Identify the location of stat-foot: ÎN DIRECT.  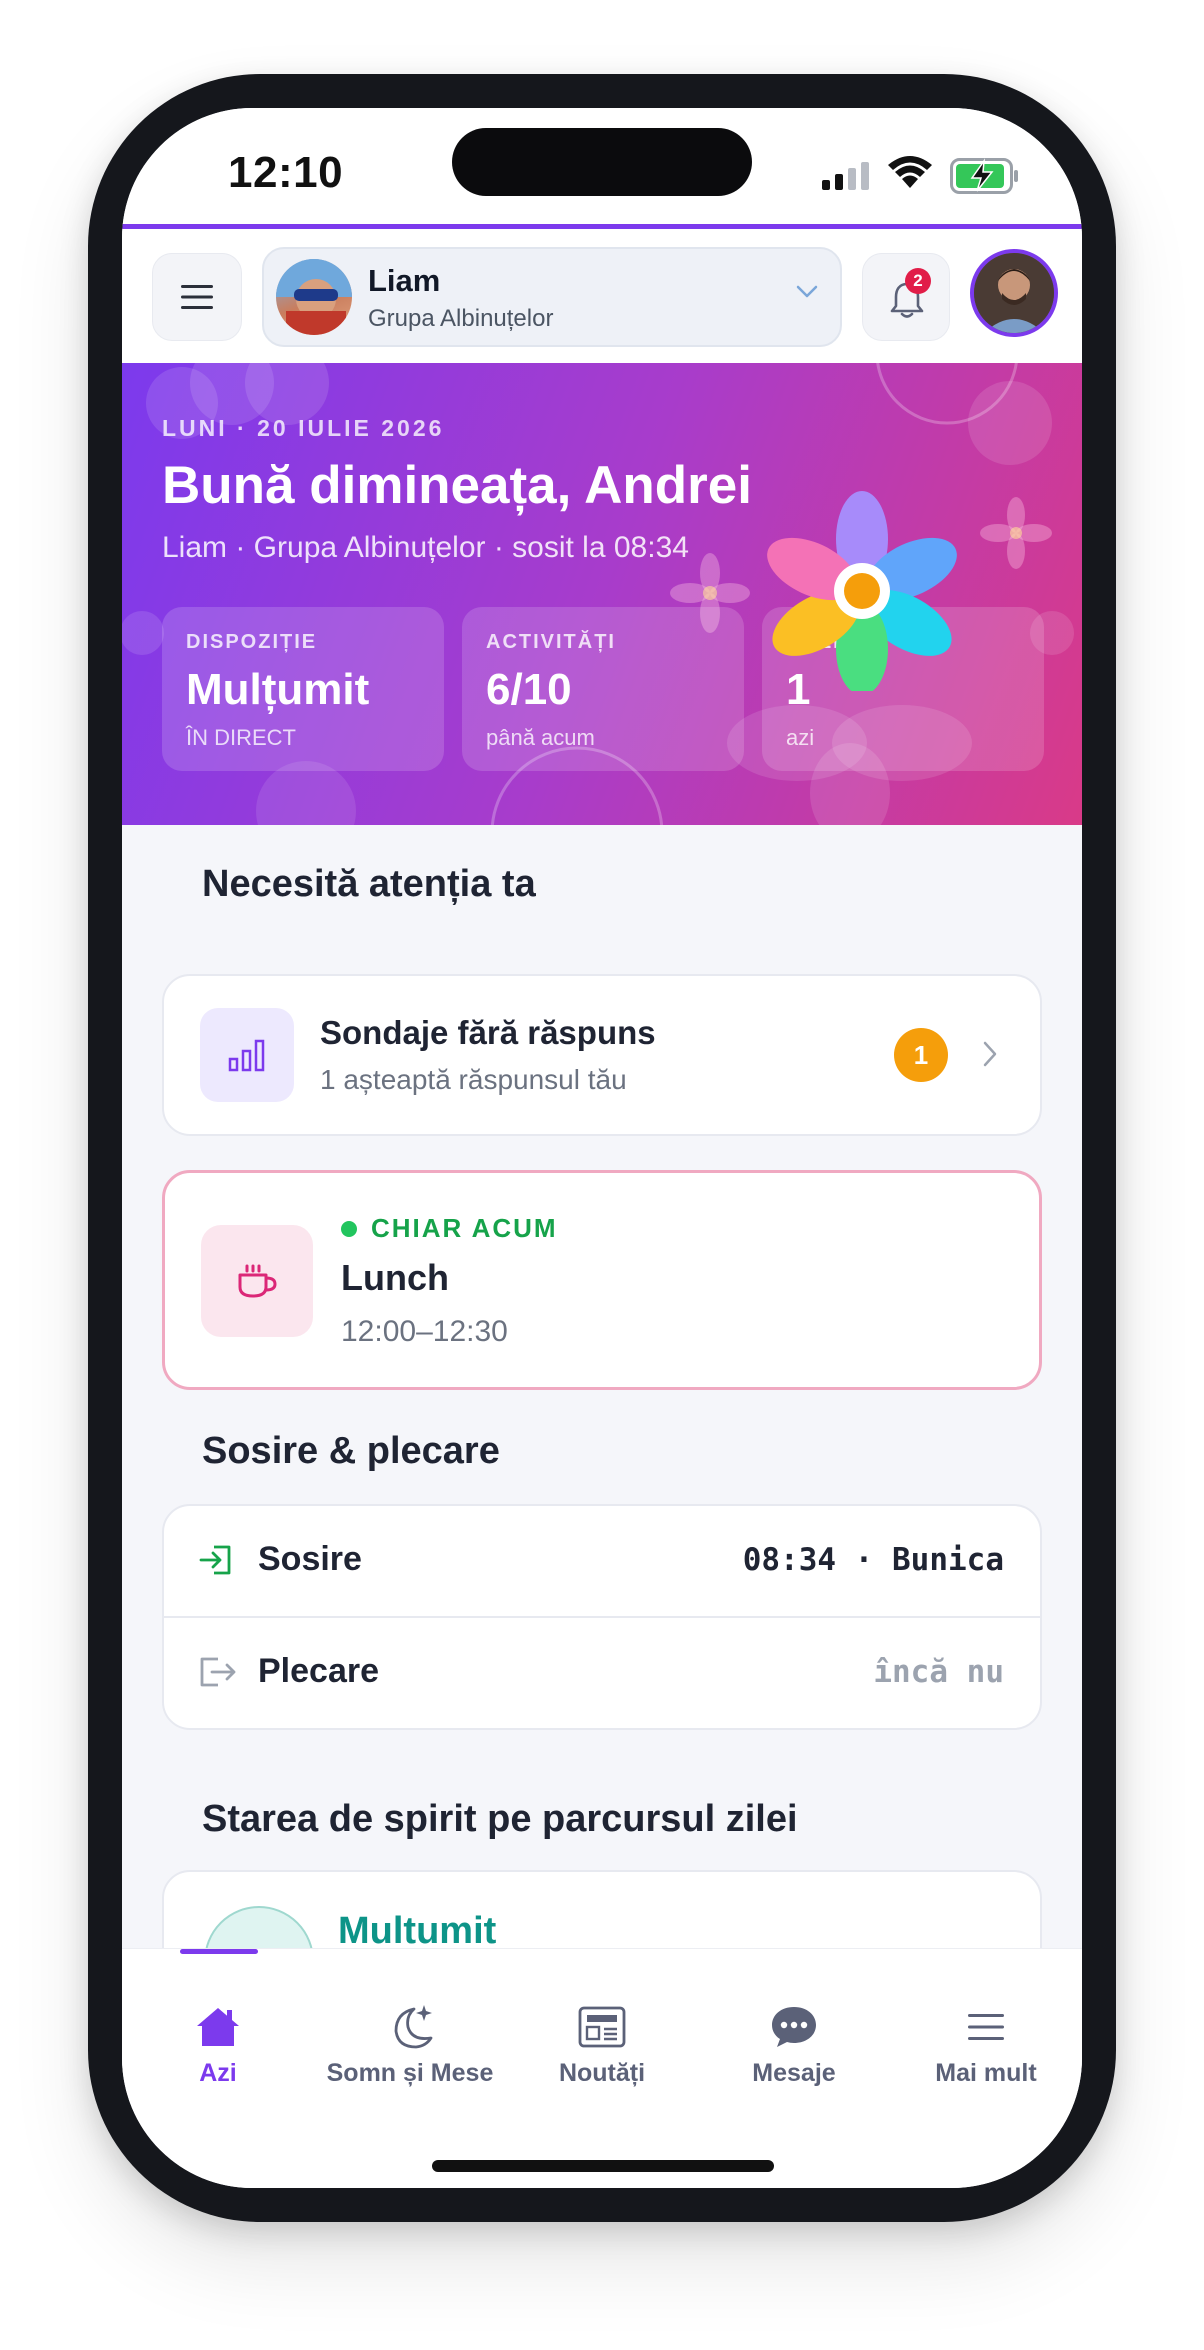
(241, 737).